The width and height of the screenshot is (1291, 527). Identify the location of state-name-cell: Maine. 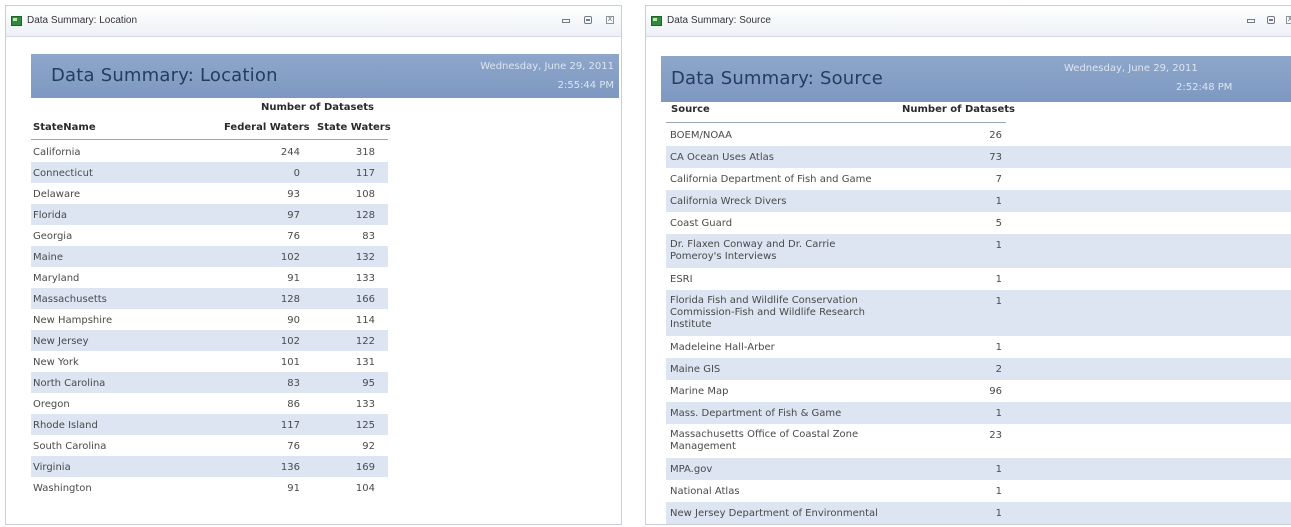
(48, 257).